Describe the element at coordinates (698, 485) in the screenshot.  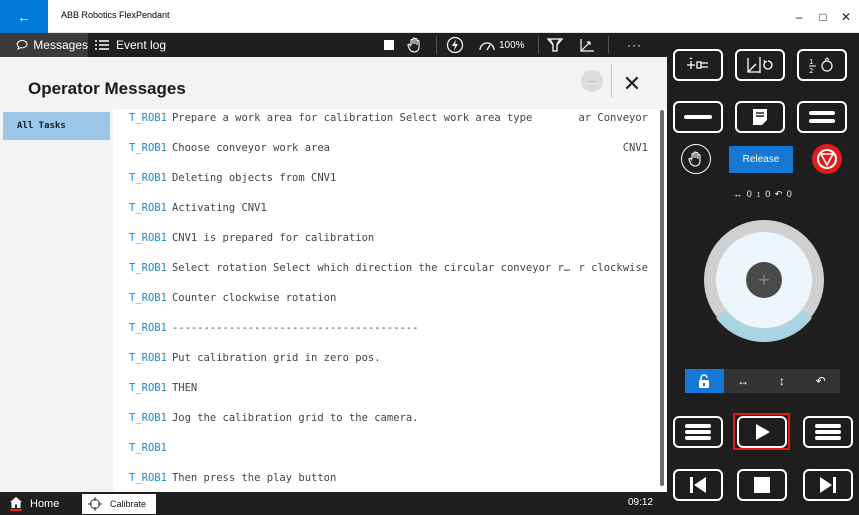
I see `step-backward-button` at that location.